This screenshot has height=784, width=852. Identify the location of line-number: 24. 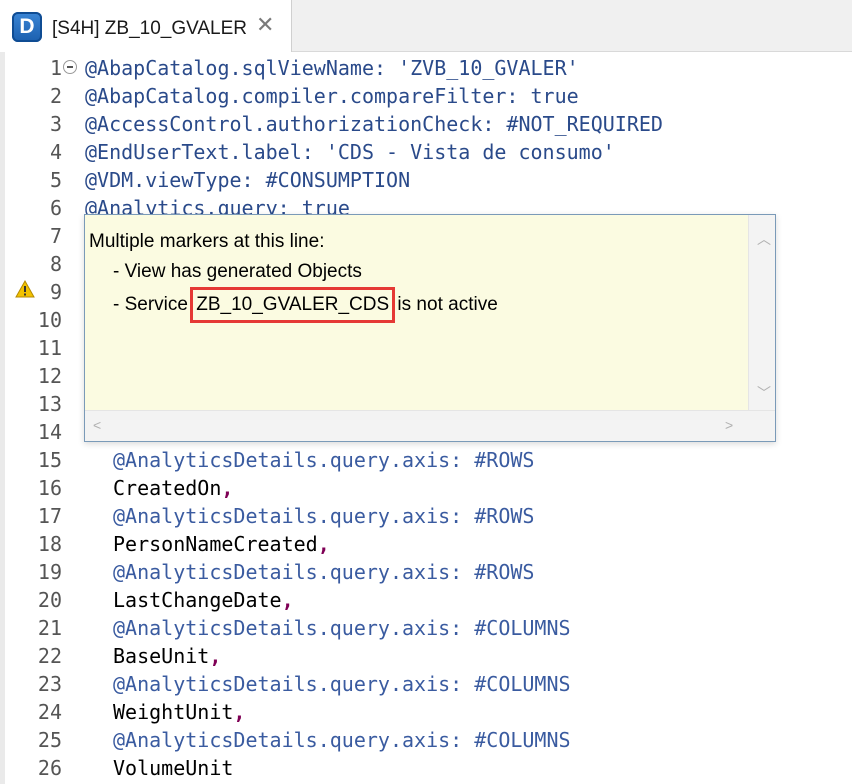
(49, 712).